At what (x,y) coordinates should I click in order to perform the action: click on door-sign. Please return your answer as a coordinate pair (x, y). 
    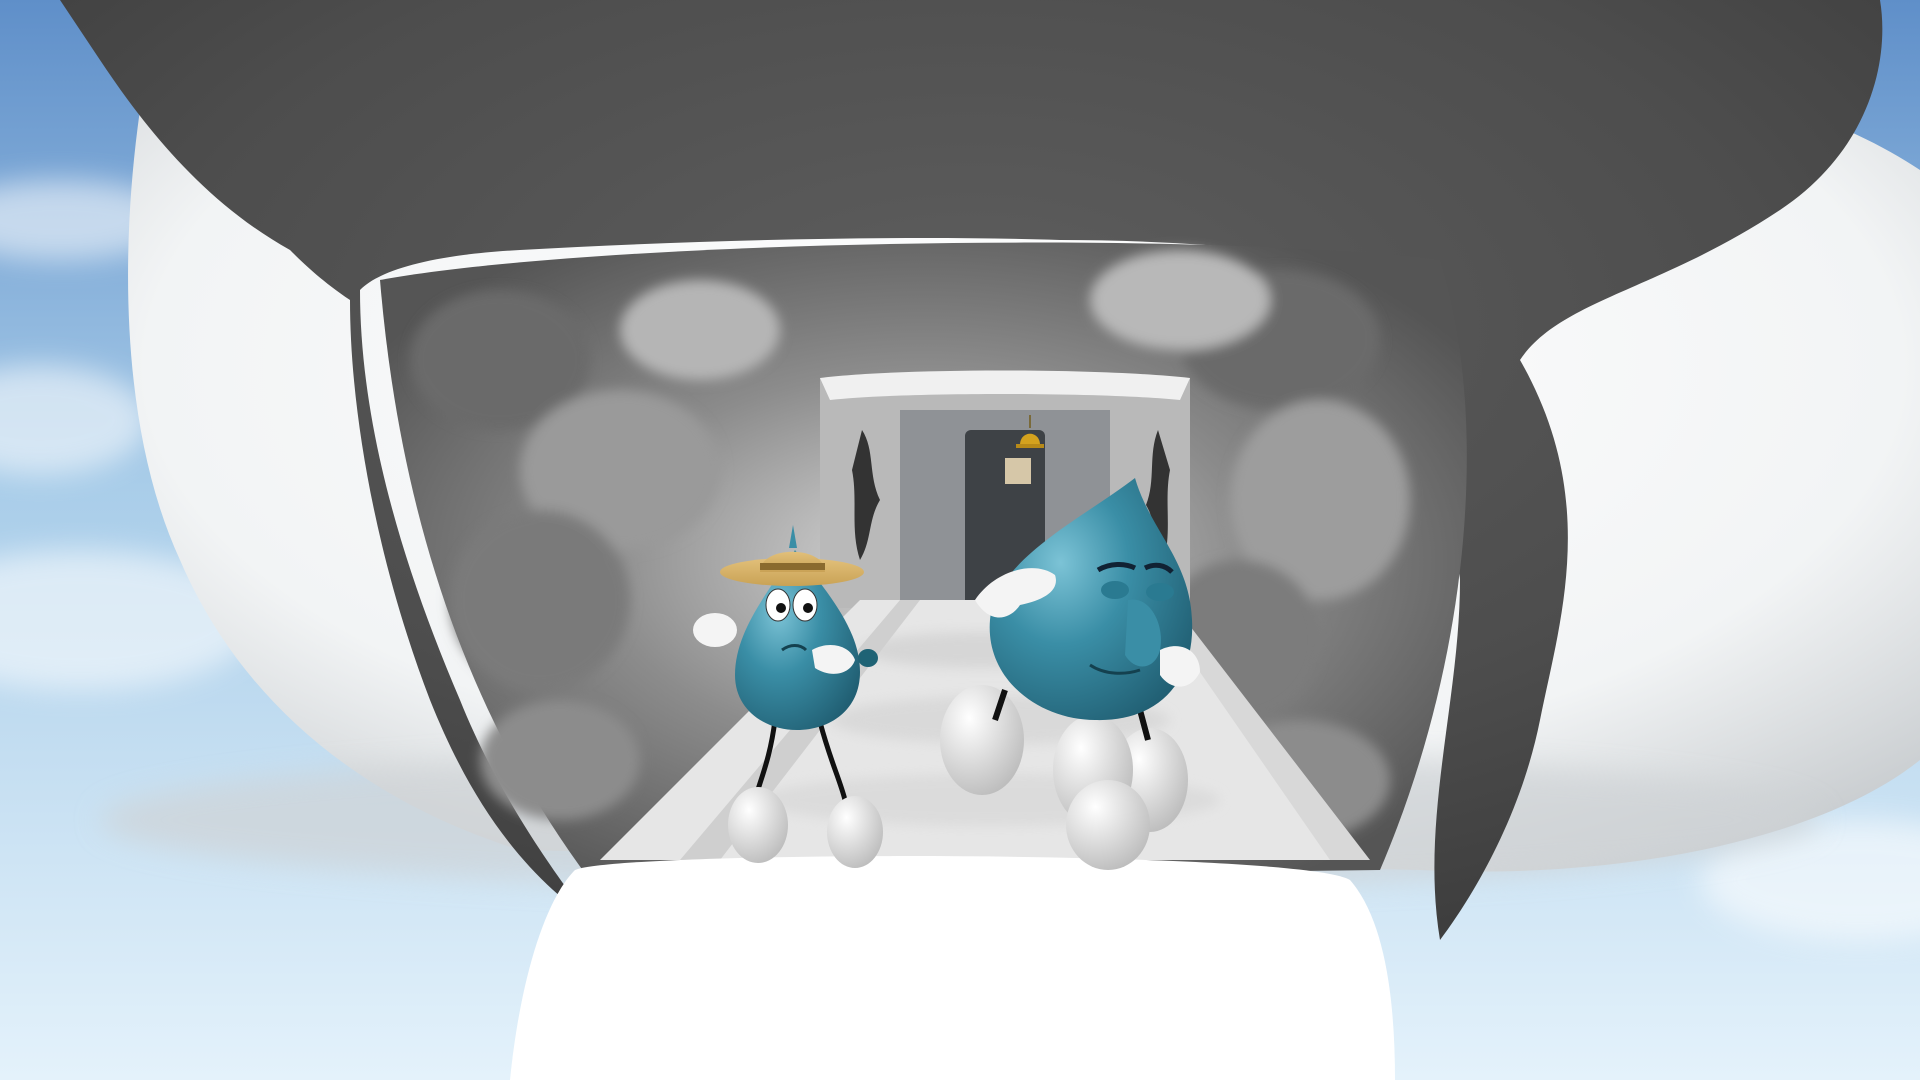
    Looking at the image, I should click on (1018, 471).